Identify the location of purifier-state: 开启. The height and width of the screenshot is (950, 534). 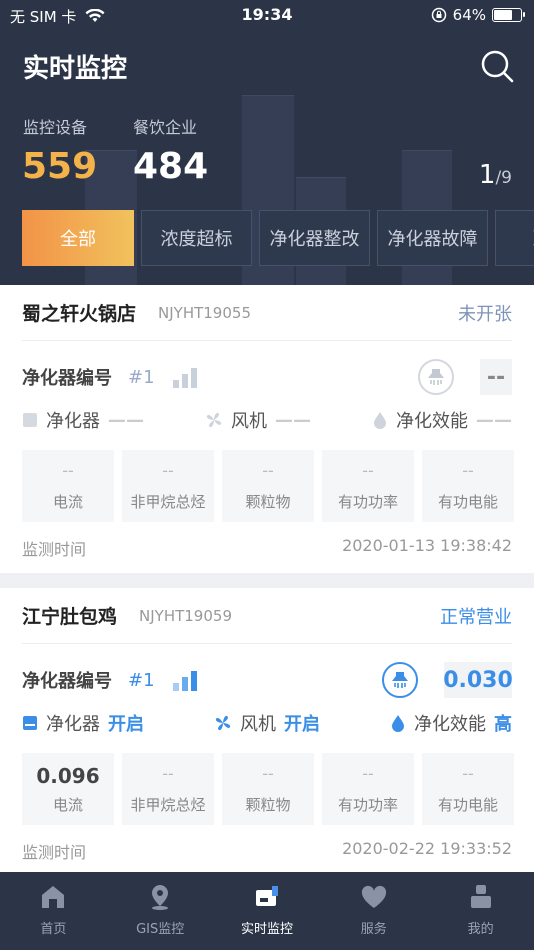
(126, 724).